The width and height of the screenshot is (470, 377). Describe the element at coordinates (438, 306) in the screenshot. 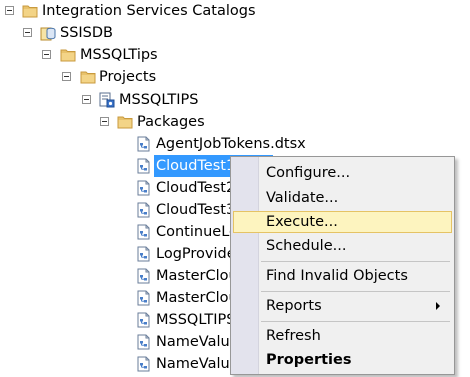

I see `submenu-arrow-icon` at that location.